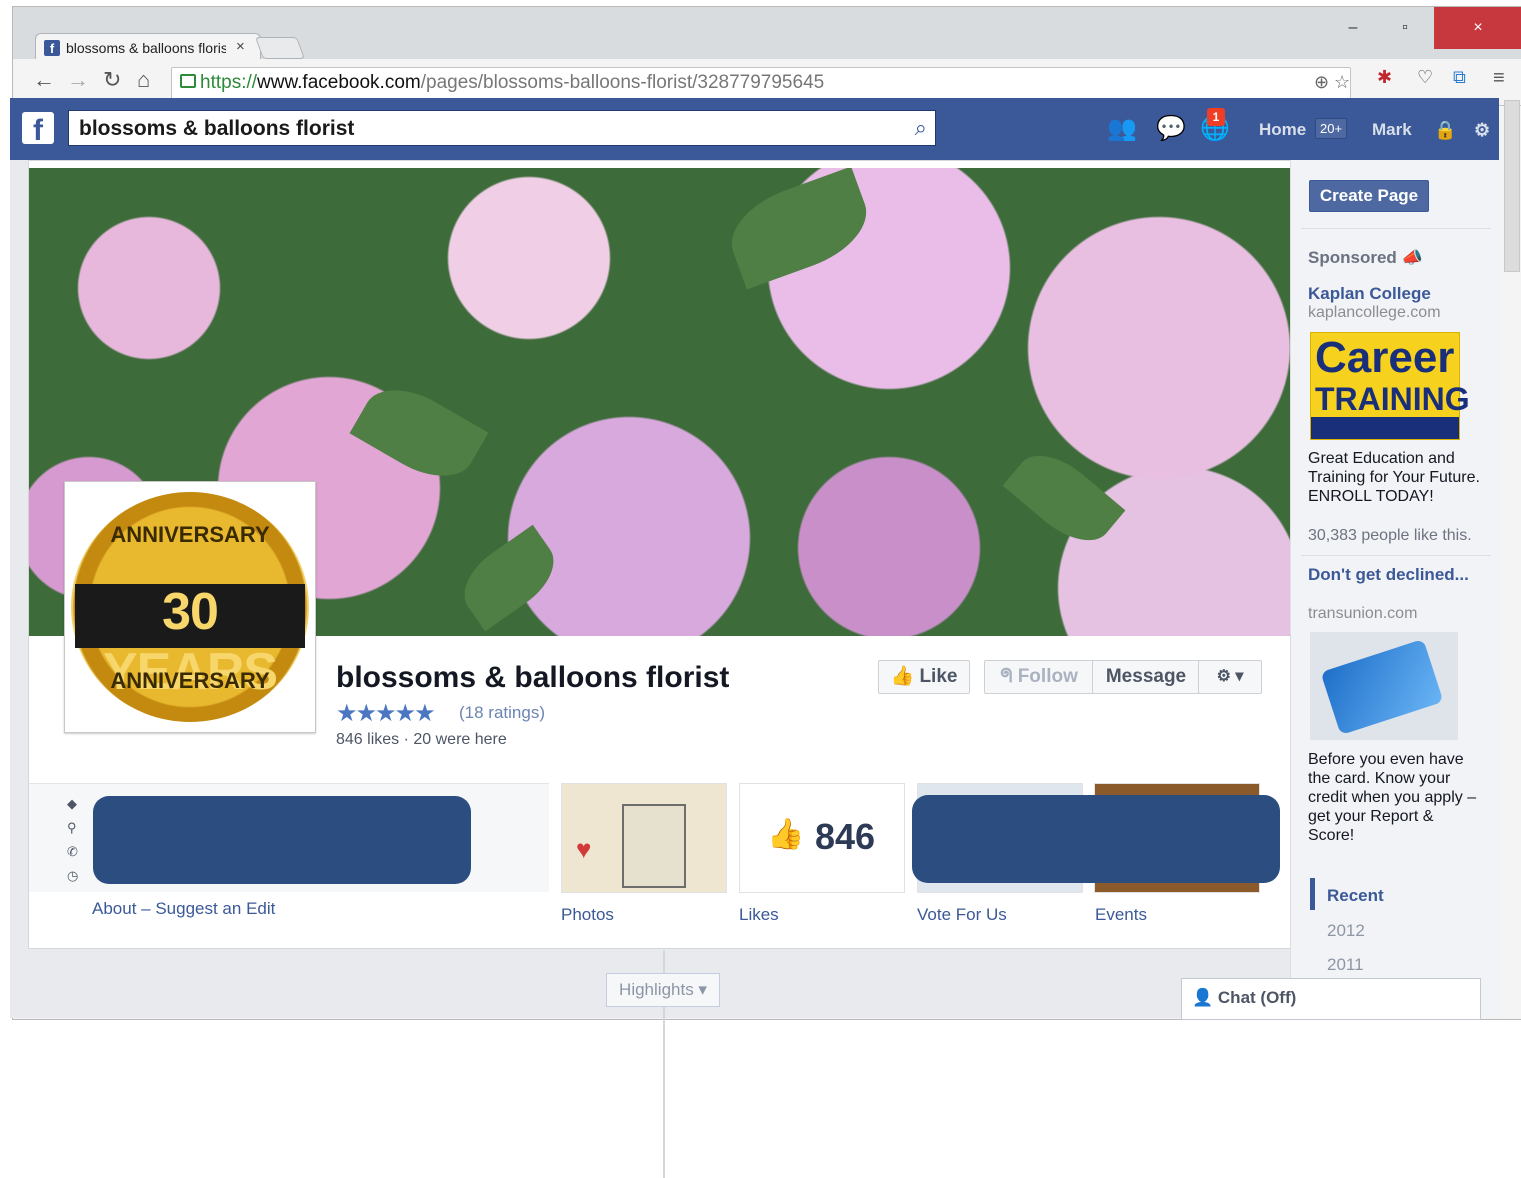 This screenshot has height=1178, width=1521. What do you see at coordinates (1096, 839) in the screenshot?
I see `redacted-tiles` at bounding box center [1096, 839].